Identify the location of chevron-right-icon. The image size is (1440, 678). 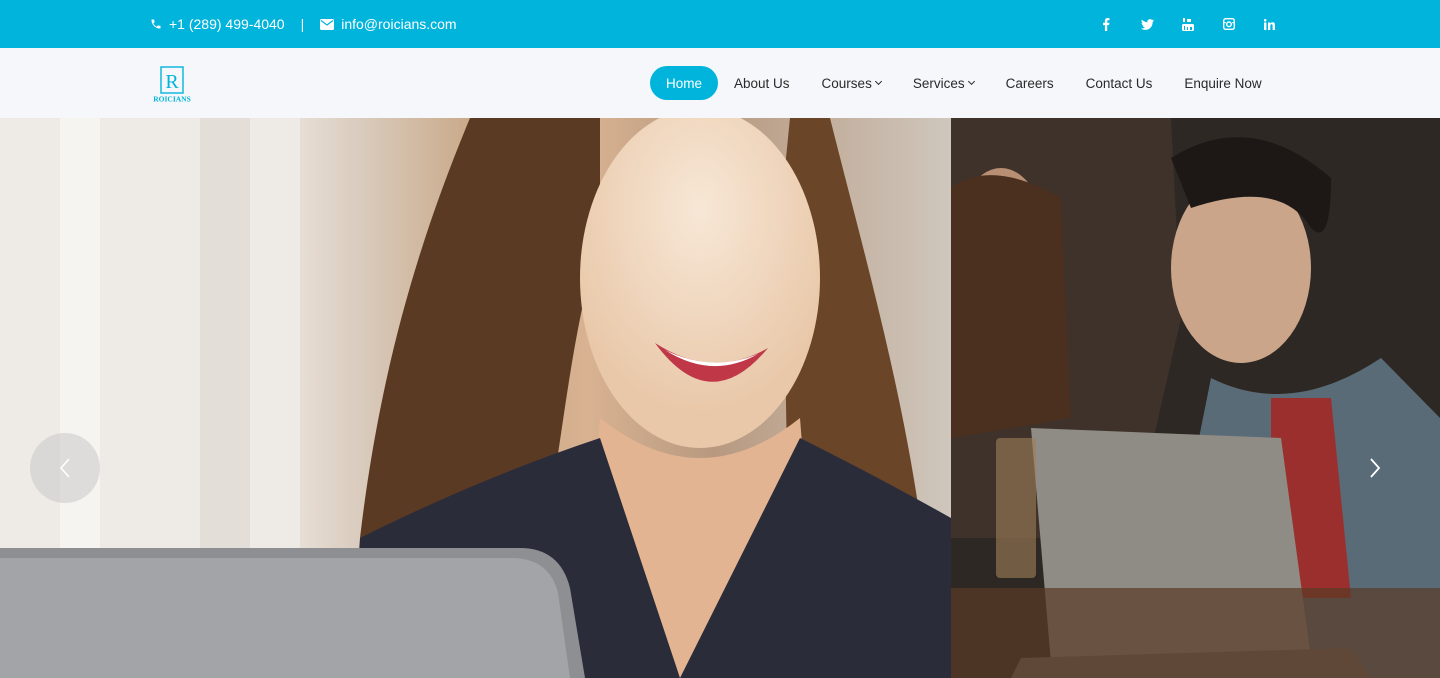
(1375, 468).